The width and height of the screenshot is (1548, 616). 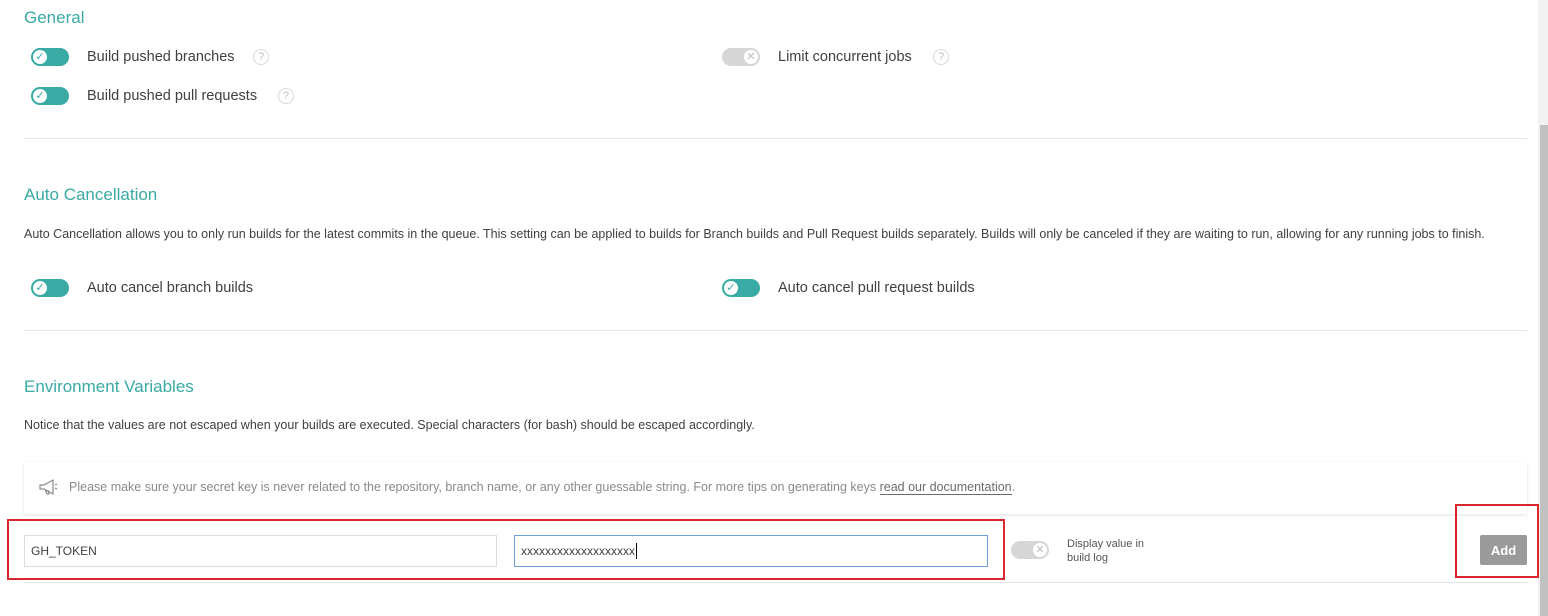 What do you see at coordinates (506, 549) in the screenshot?
I see `highlight-box-inputs` at bounding box center [506, 549].